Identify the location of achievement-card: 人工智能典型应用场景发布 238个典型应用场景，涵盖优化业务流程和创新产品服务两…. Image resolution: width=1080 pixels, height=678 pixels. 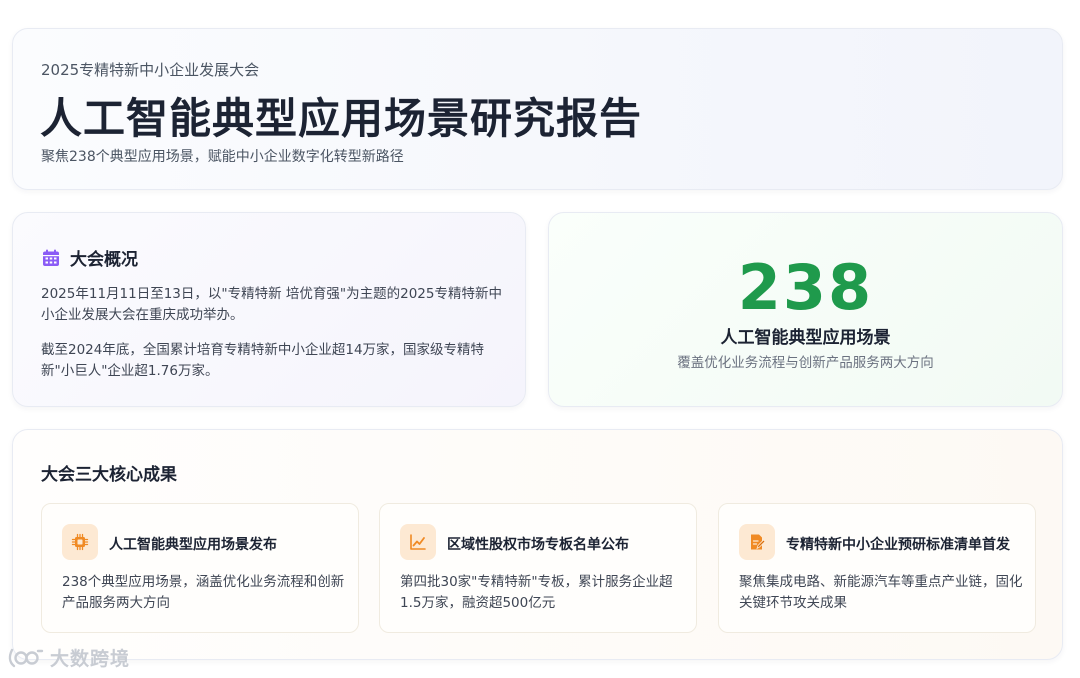
(200, 568).